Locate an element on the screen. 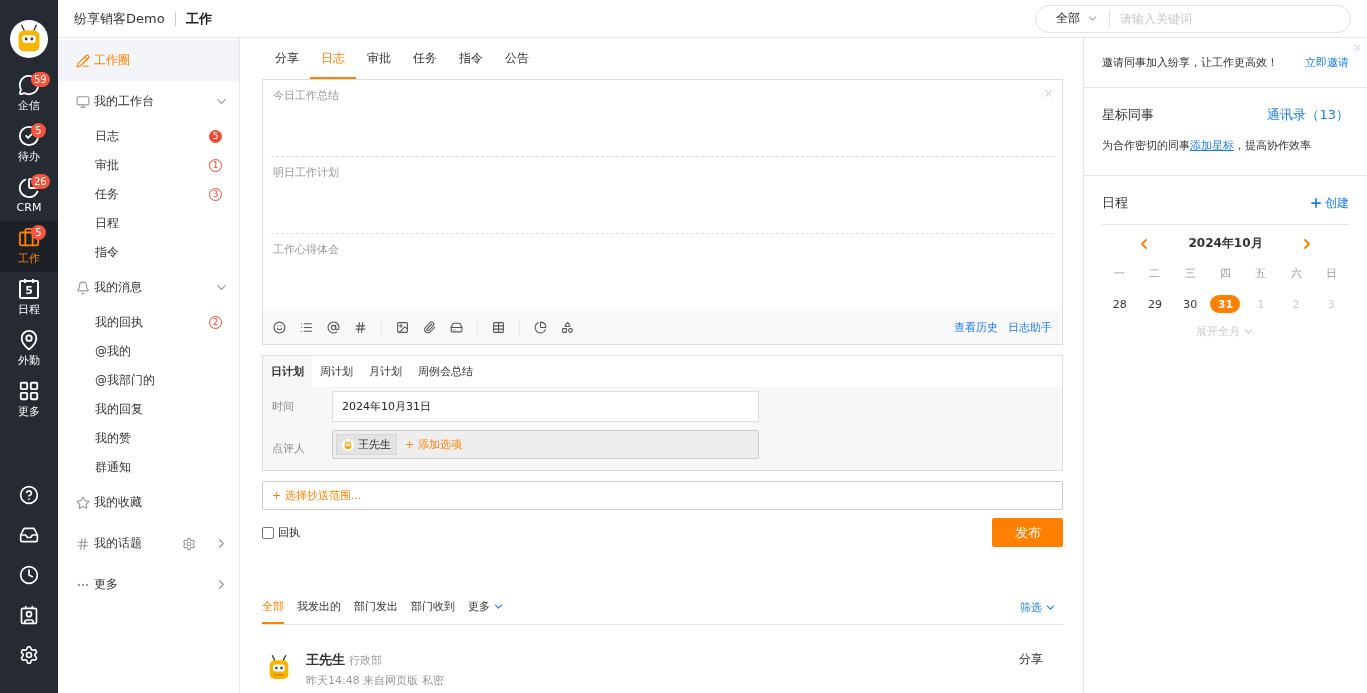 Image resolution: width=1367 pixels, height=693 pixels. app-logo is located at coordinates (29, 39).